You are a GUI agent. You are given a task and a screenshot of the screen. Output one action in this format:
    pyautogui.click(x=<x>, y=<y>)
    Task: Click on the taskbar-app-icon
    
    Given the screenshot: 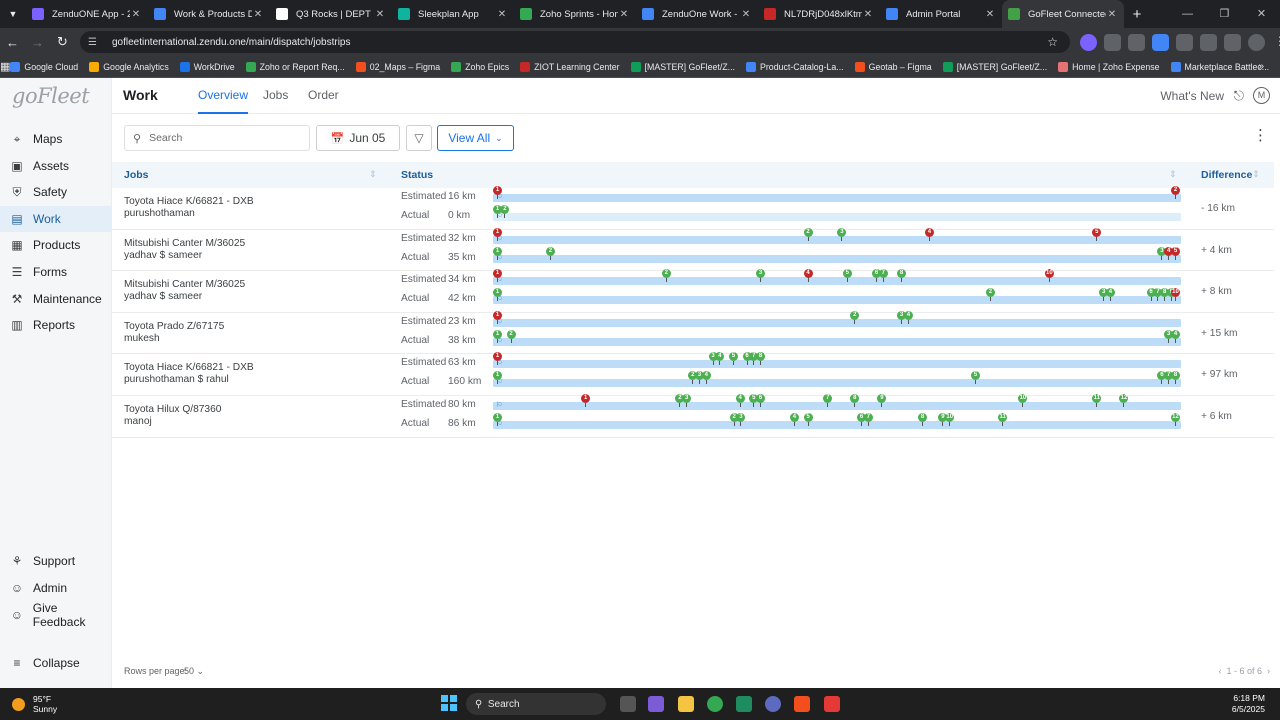 What is the action you would take?
    pyautogui.click(x=744, y=704)
    